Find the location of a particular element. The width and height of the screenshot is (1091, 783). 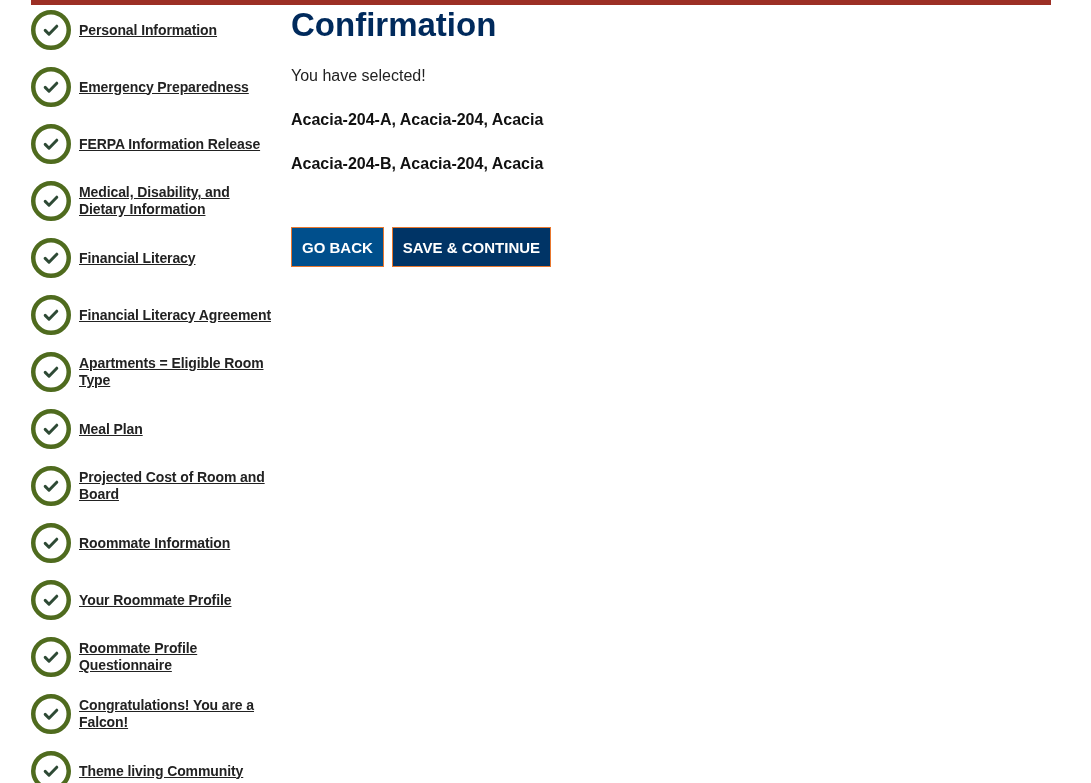

save-continue-button: SAVE & CONTINUE is located at coordinates (471, 247).